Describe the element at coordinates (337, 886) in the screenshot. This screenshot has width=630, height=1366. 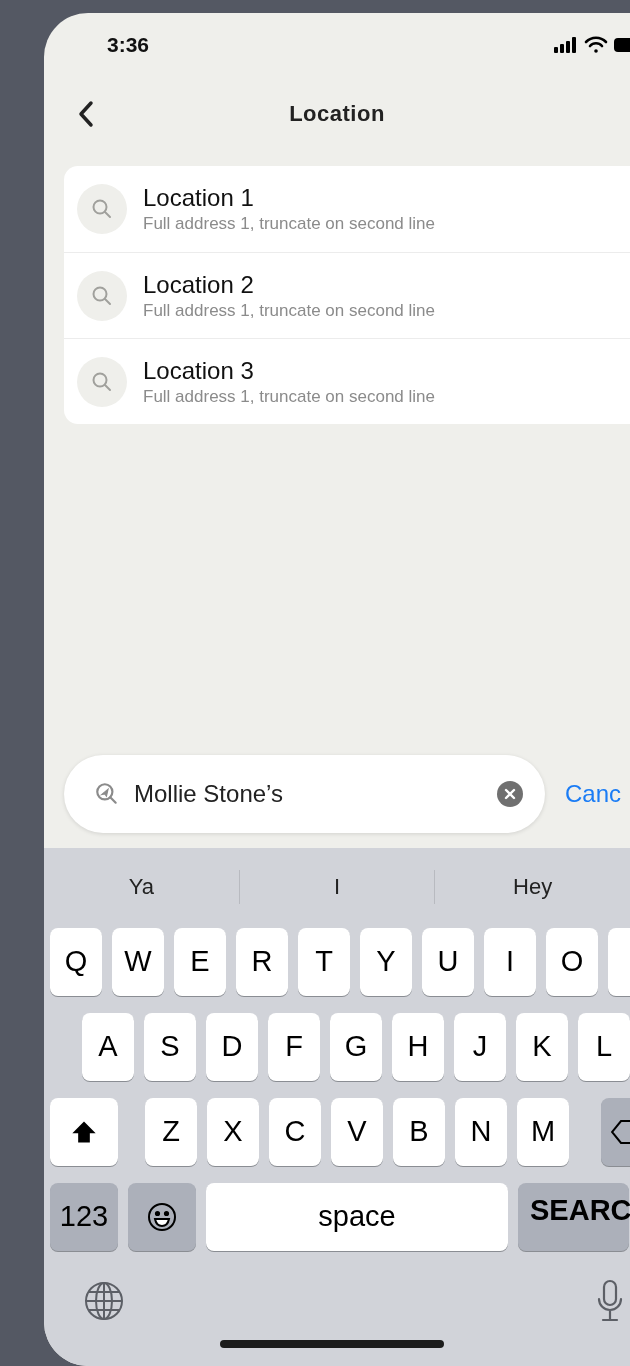
I see `suggestion: I` at that location.